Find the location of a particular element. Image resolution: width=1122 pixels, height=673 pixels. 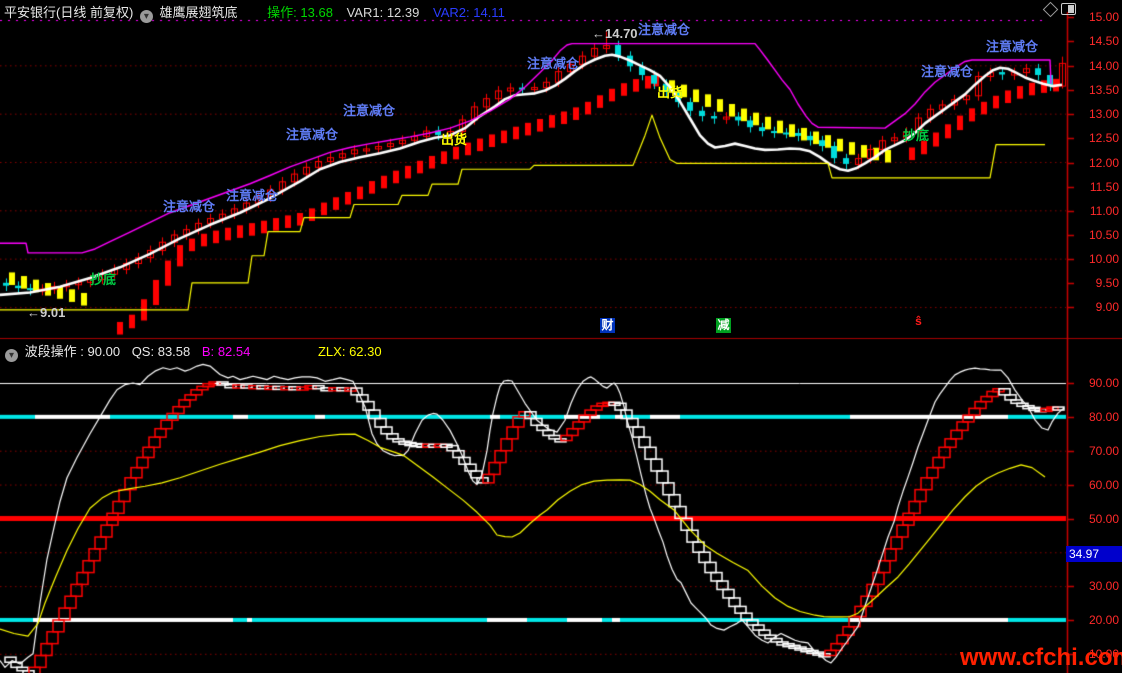

event-marker: ŝ is located at coordinates (918, 321).